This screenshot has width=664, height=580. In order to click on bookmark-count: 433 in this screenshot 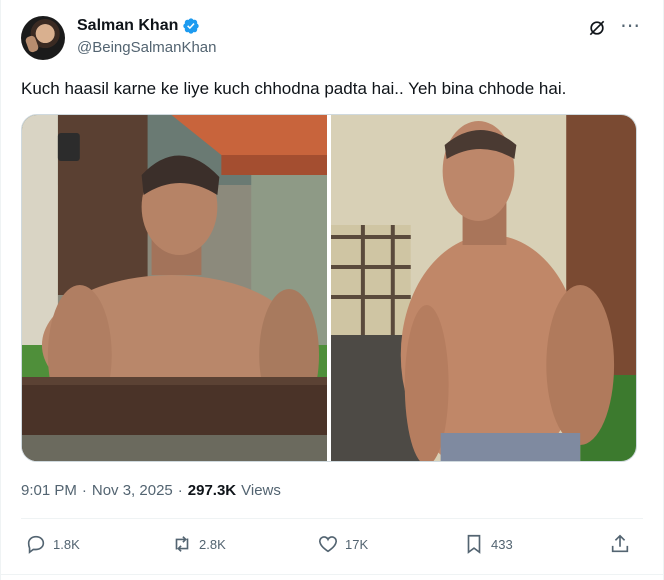, I will do `click(502, 544)`.